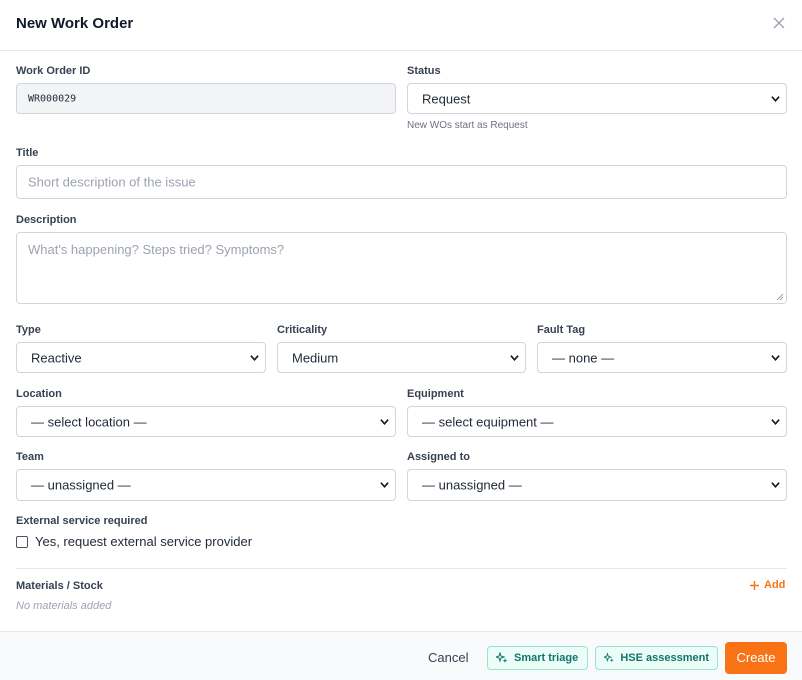  Describe the element at coordinates (64, 606) in the screenshot. I see `materials-empty-text: No materials added` at that location.